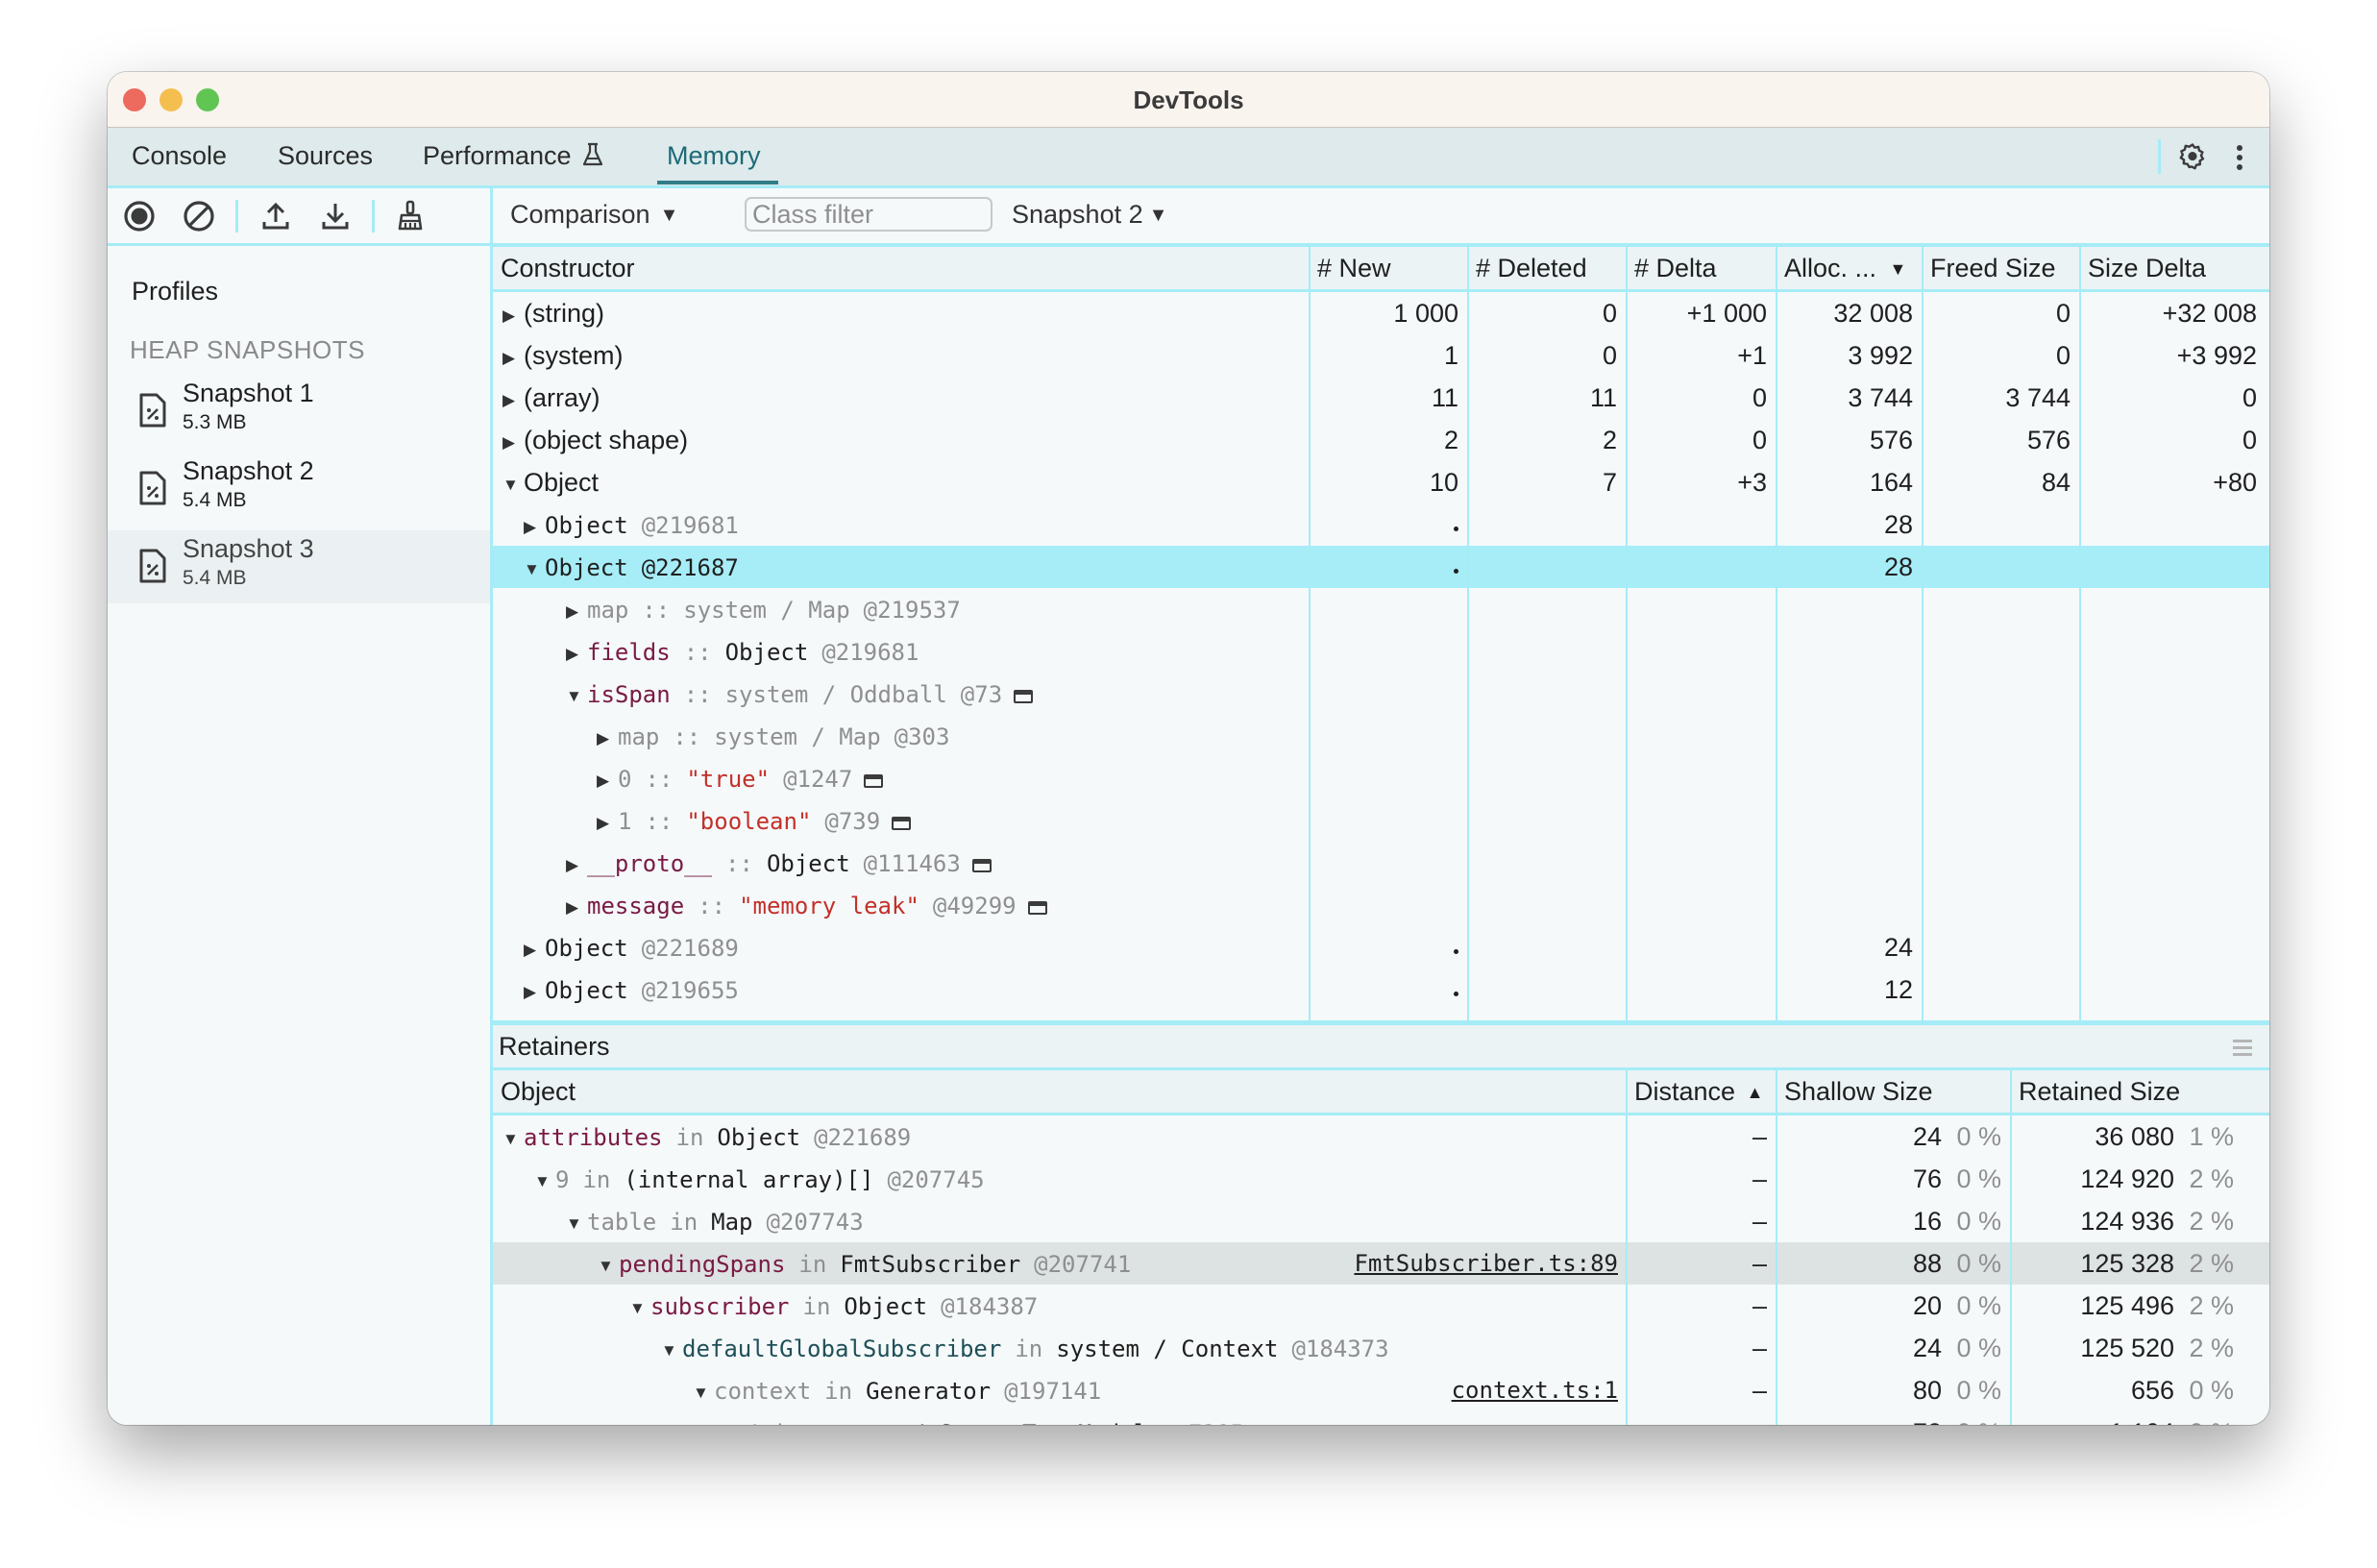 Image resolution: width=2377 pixels, height=1568 pixels. What do you see at coordinates (2011, 1247) in the screenshot?
I see `column-divider` at bounding box center [2011, 1247].